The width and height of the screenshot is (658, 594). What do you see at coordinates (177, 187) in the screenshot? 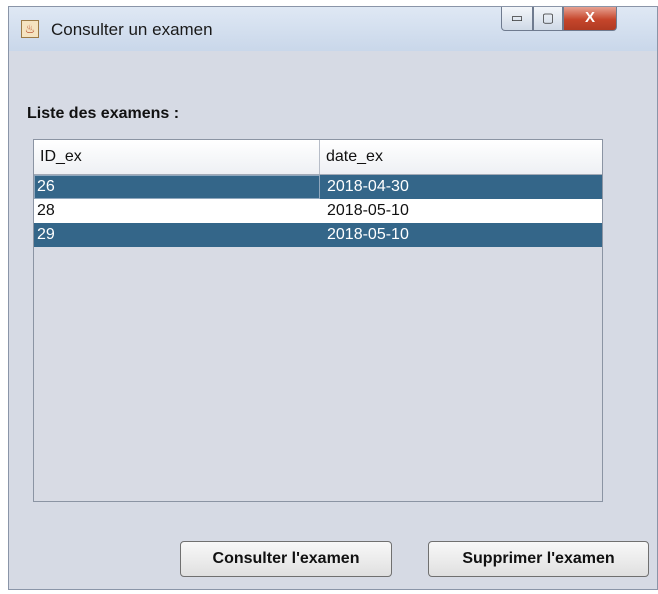
I see `cell-id: 26` at bounding box center [177, 187].